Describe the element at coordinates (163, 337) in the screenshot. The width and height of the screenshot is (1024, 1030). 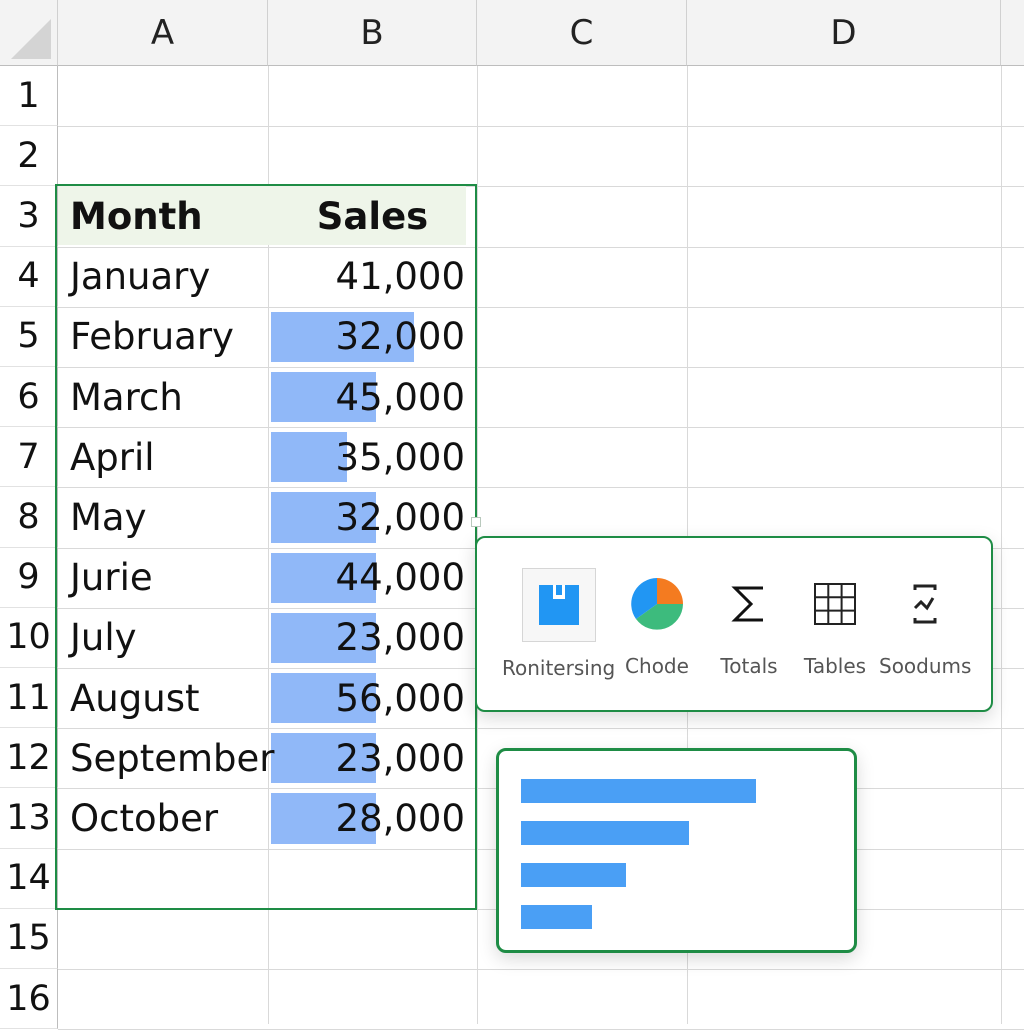
I see `cell-month: February` at that location.